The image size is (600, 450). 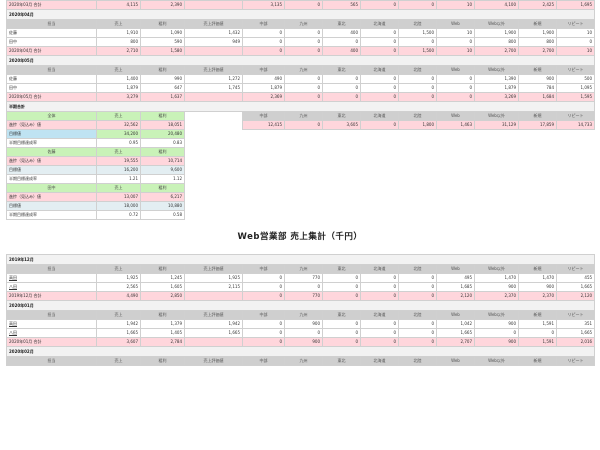 I want to click on tanaka-actual-row: 進捗（見込み）値 13,007 6,217, so click(x=300, y=197).